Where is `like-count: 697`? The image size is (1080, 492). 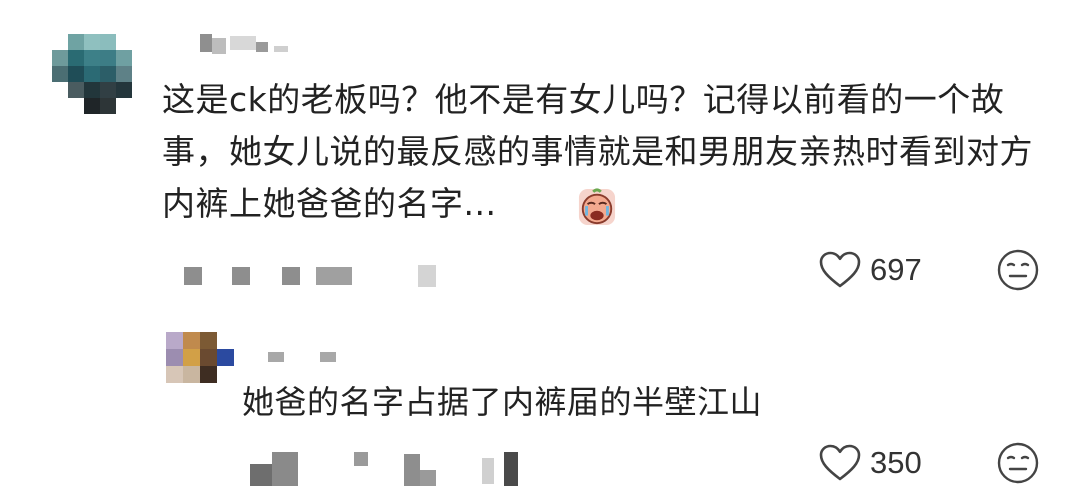 like-count: 697 is located at coordinates (896, 269).